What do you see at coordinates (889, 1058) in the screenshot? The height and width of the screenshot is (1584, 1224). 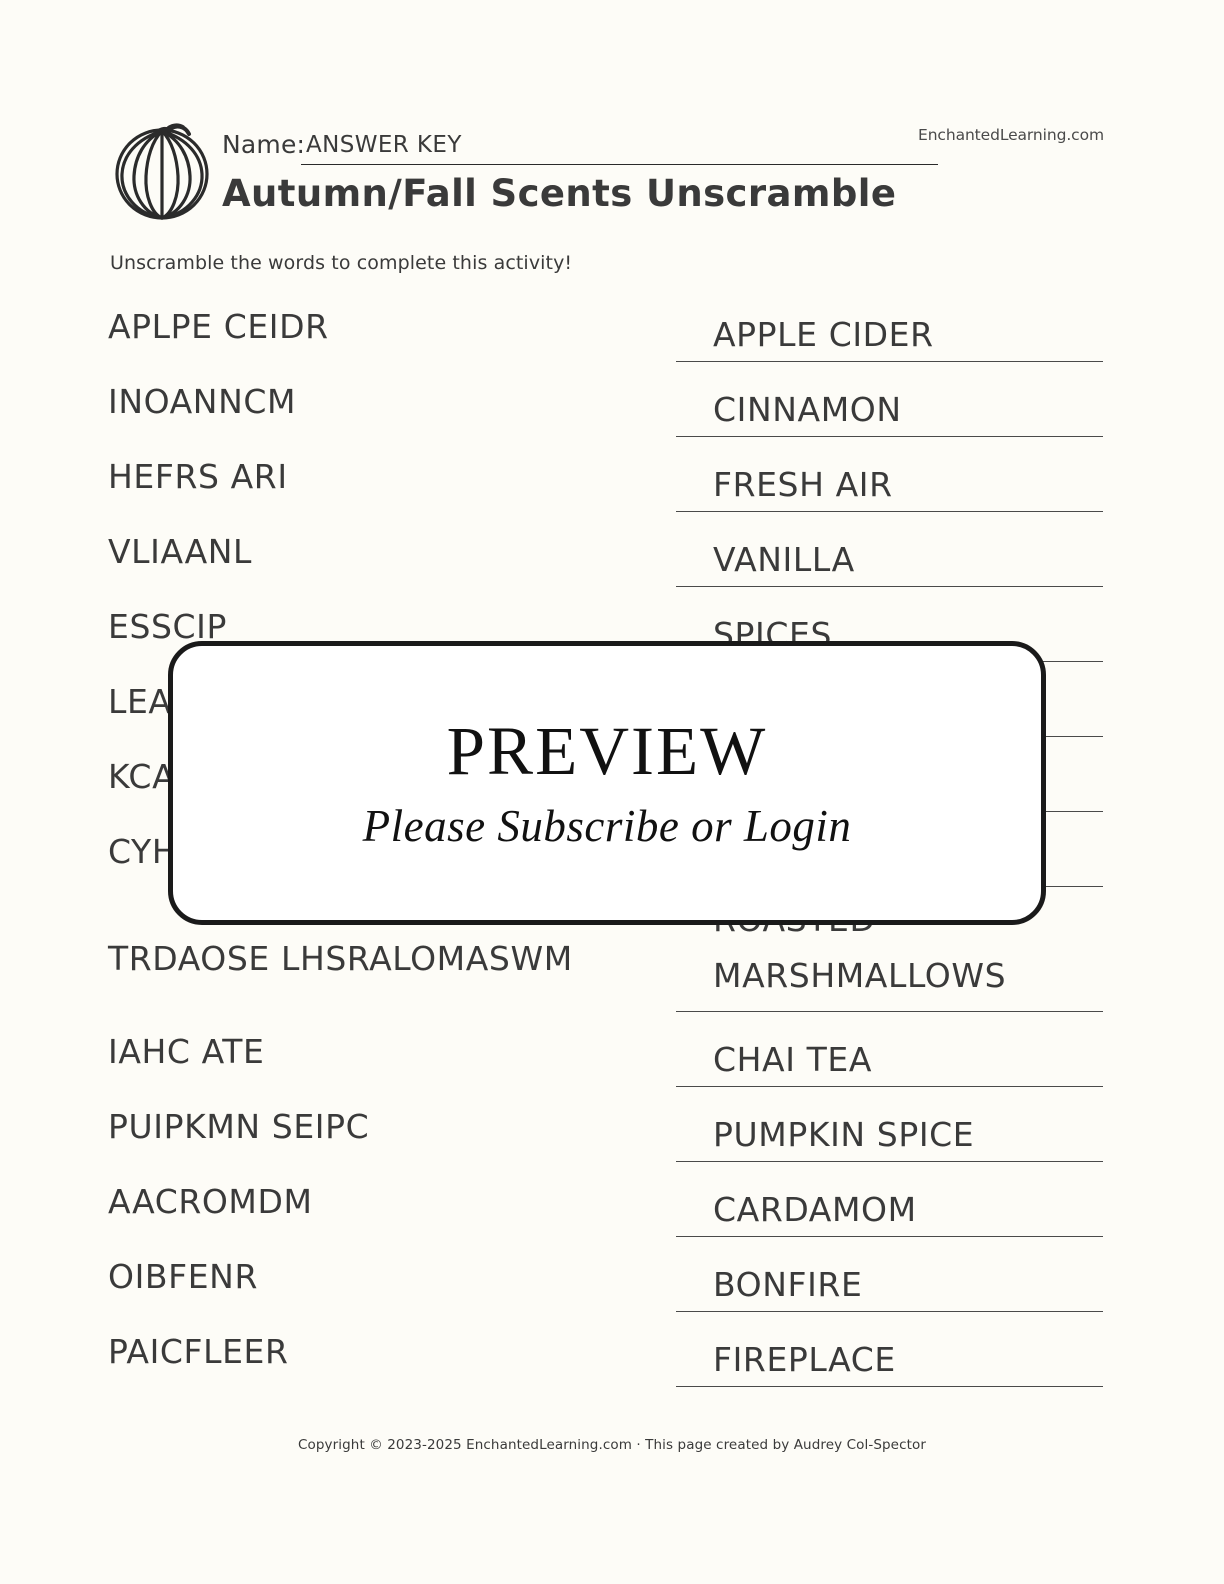 I see `answer-slot: CHAI TEA` at bounding box center [889, 1058].